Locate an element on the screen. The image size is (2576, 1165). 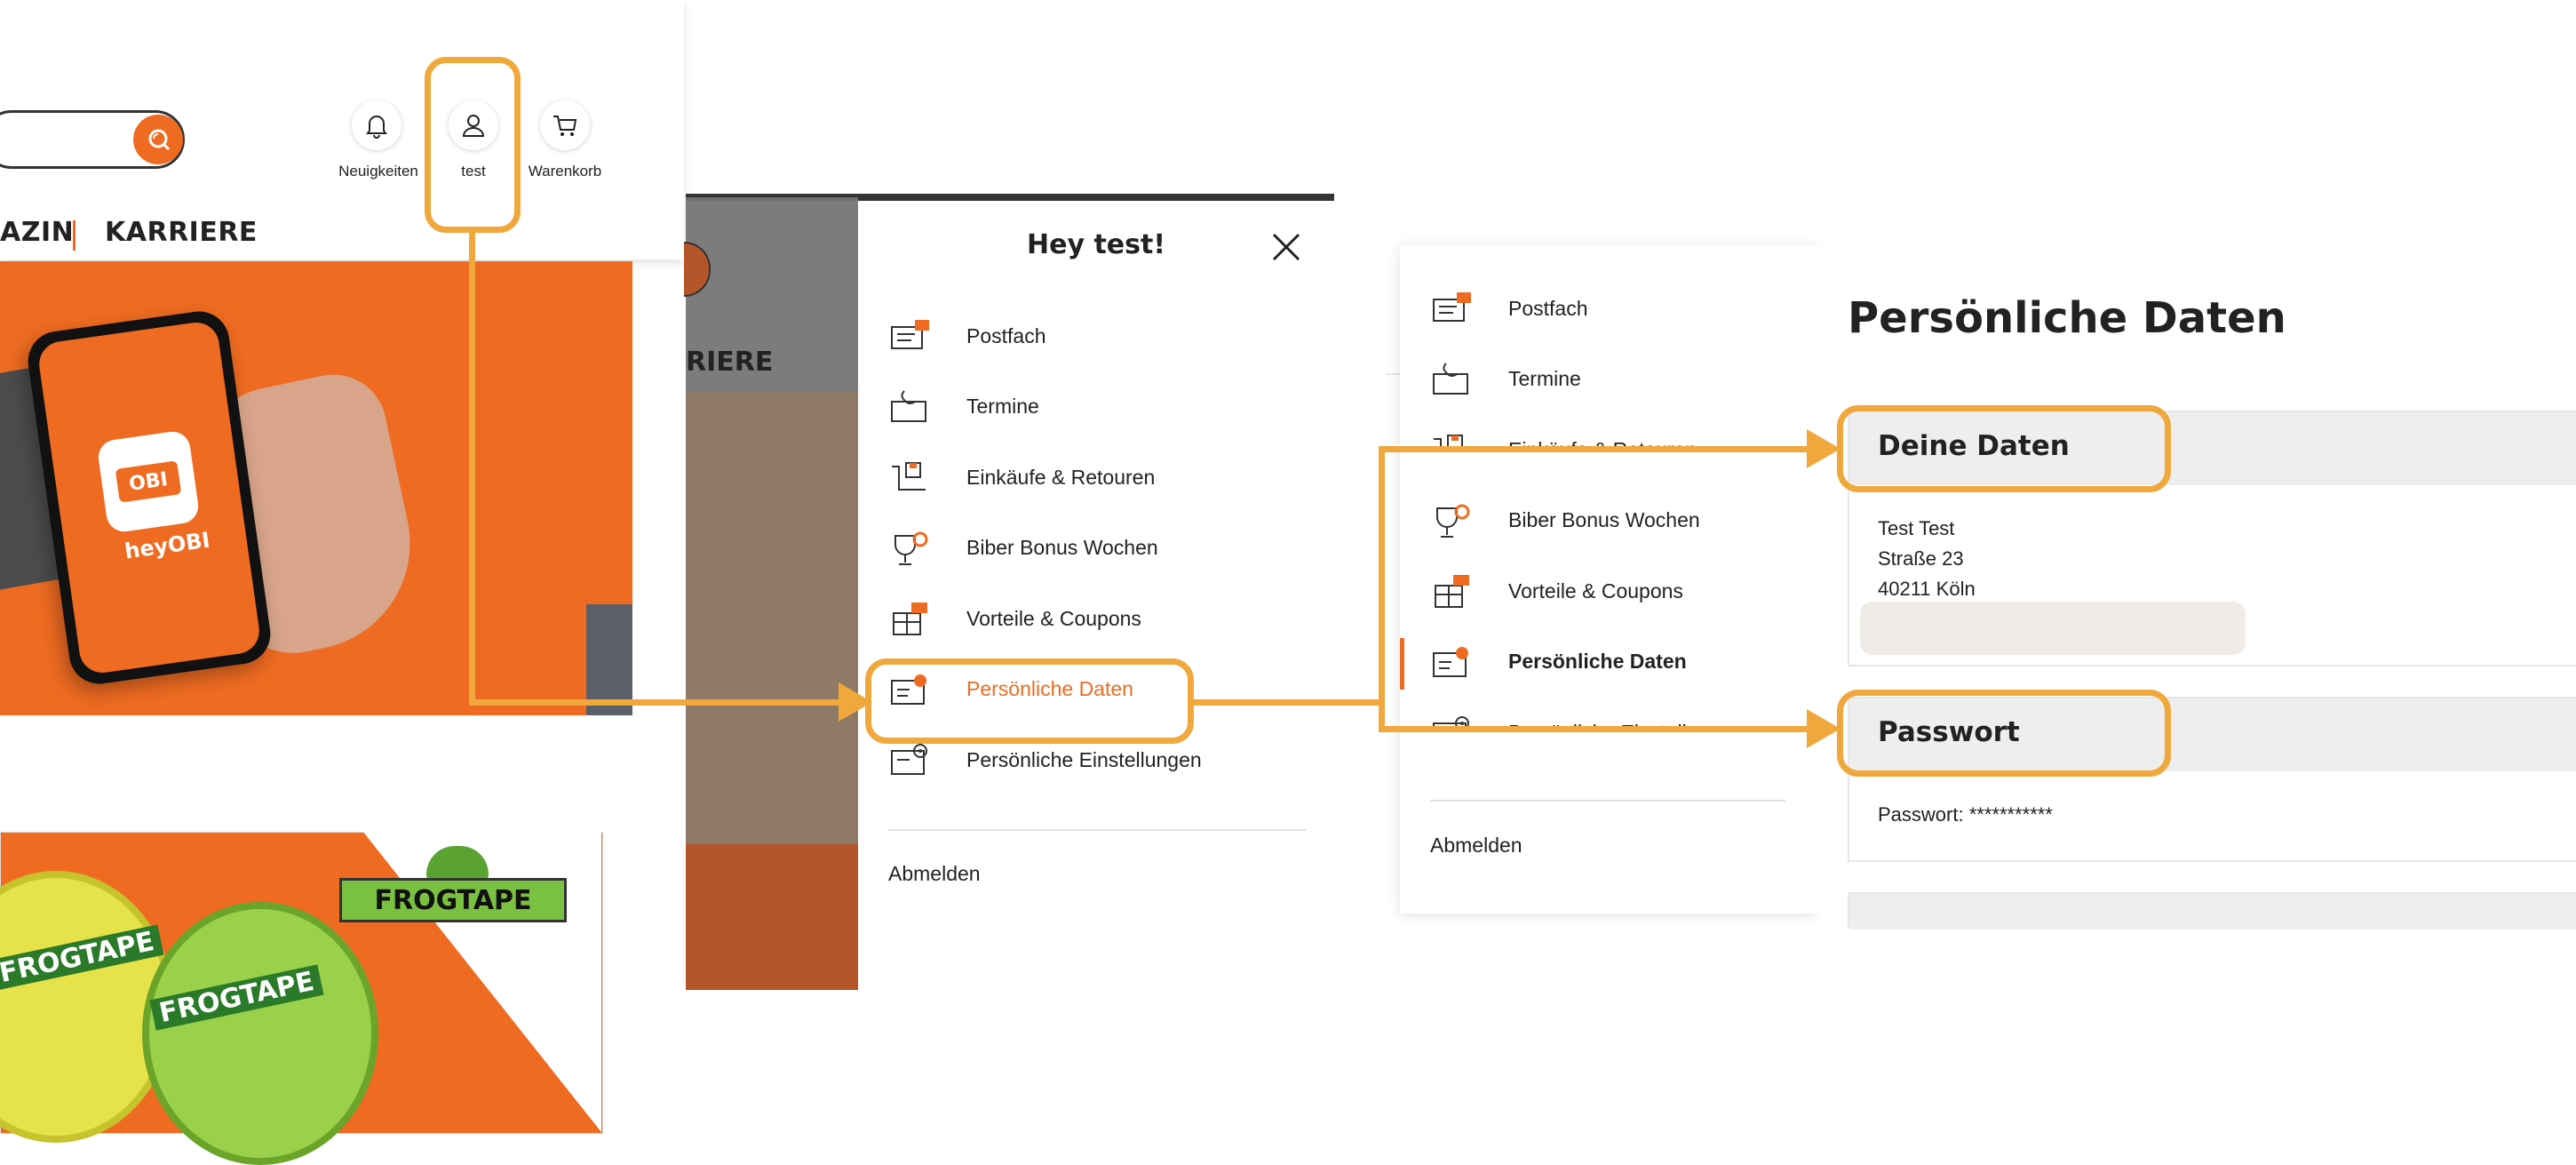
notifications-button is located at coordinates (377, 125).